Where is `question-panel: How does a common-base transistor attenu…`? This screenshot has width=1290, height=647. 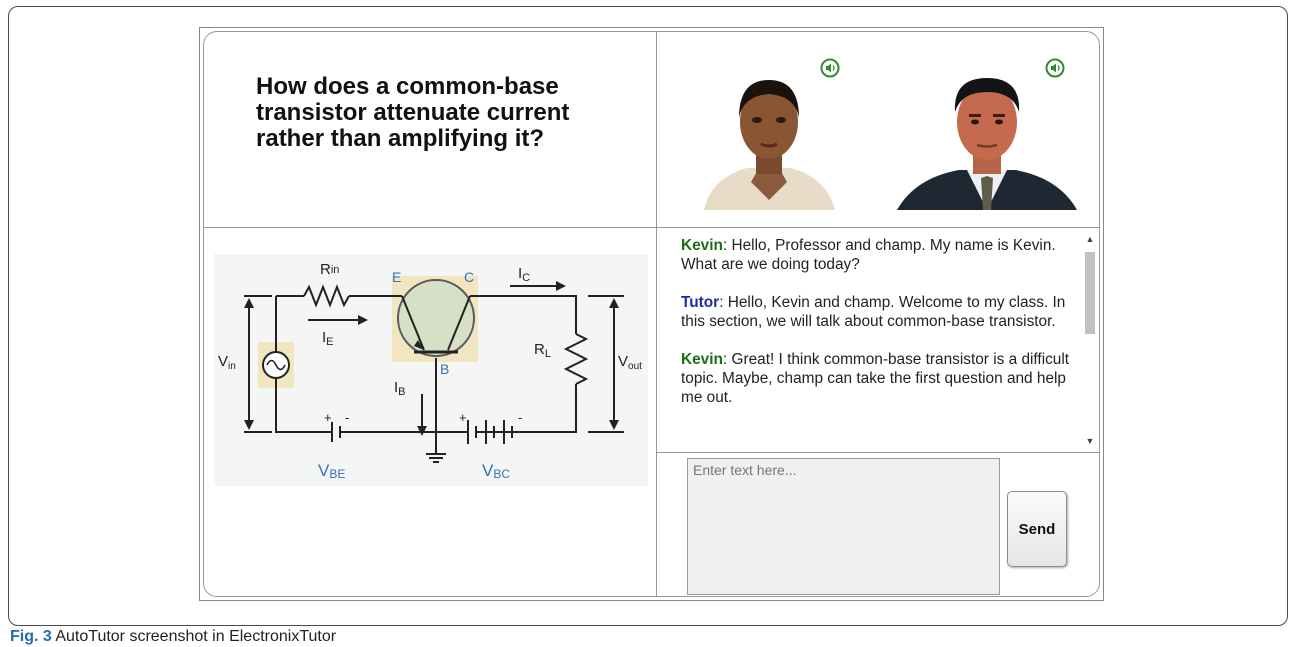 question-panel: How does a common-base transistor attenu… is located at coordinates (430, 130).